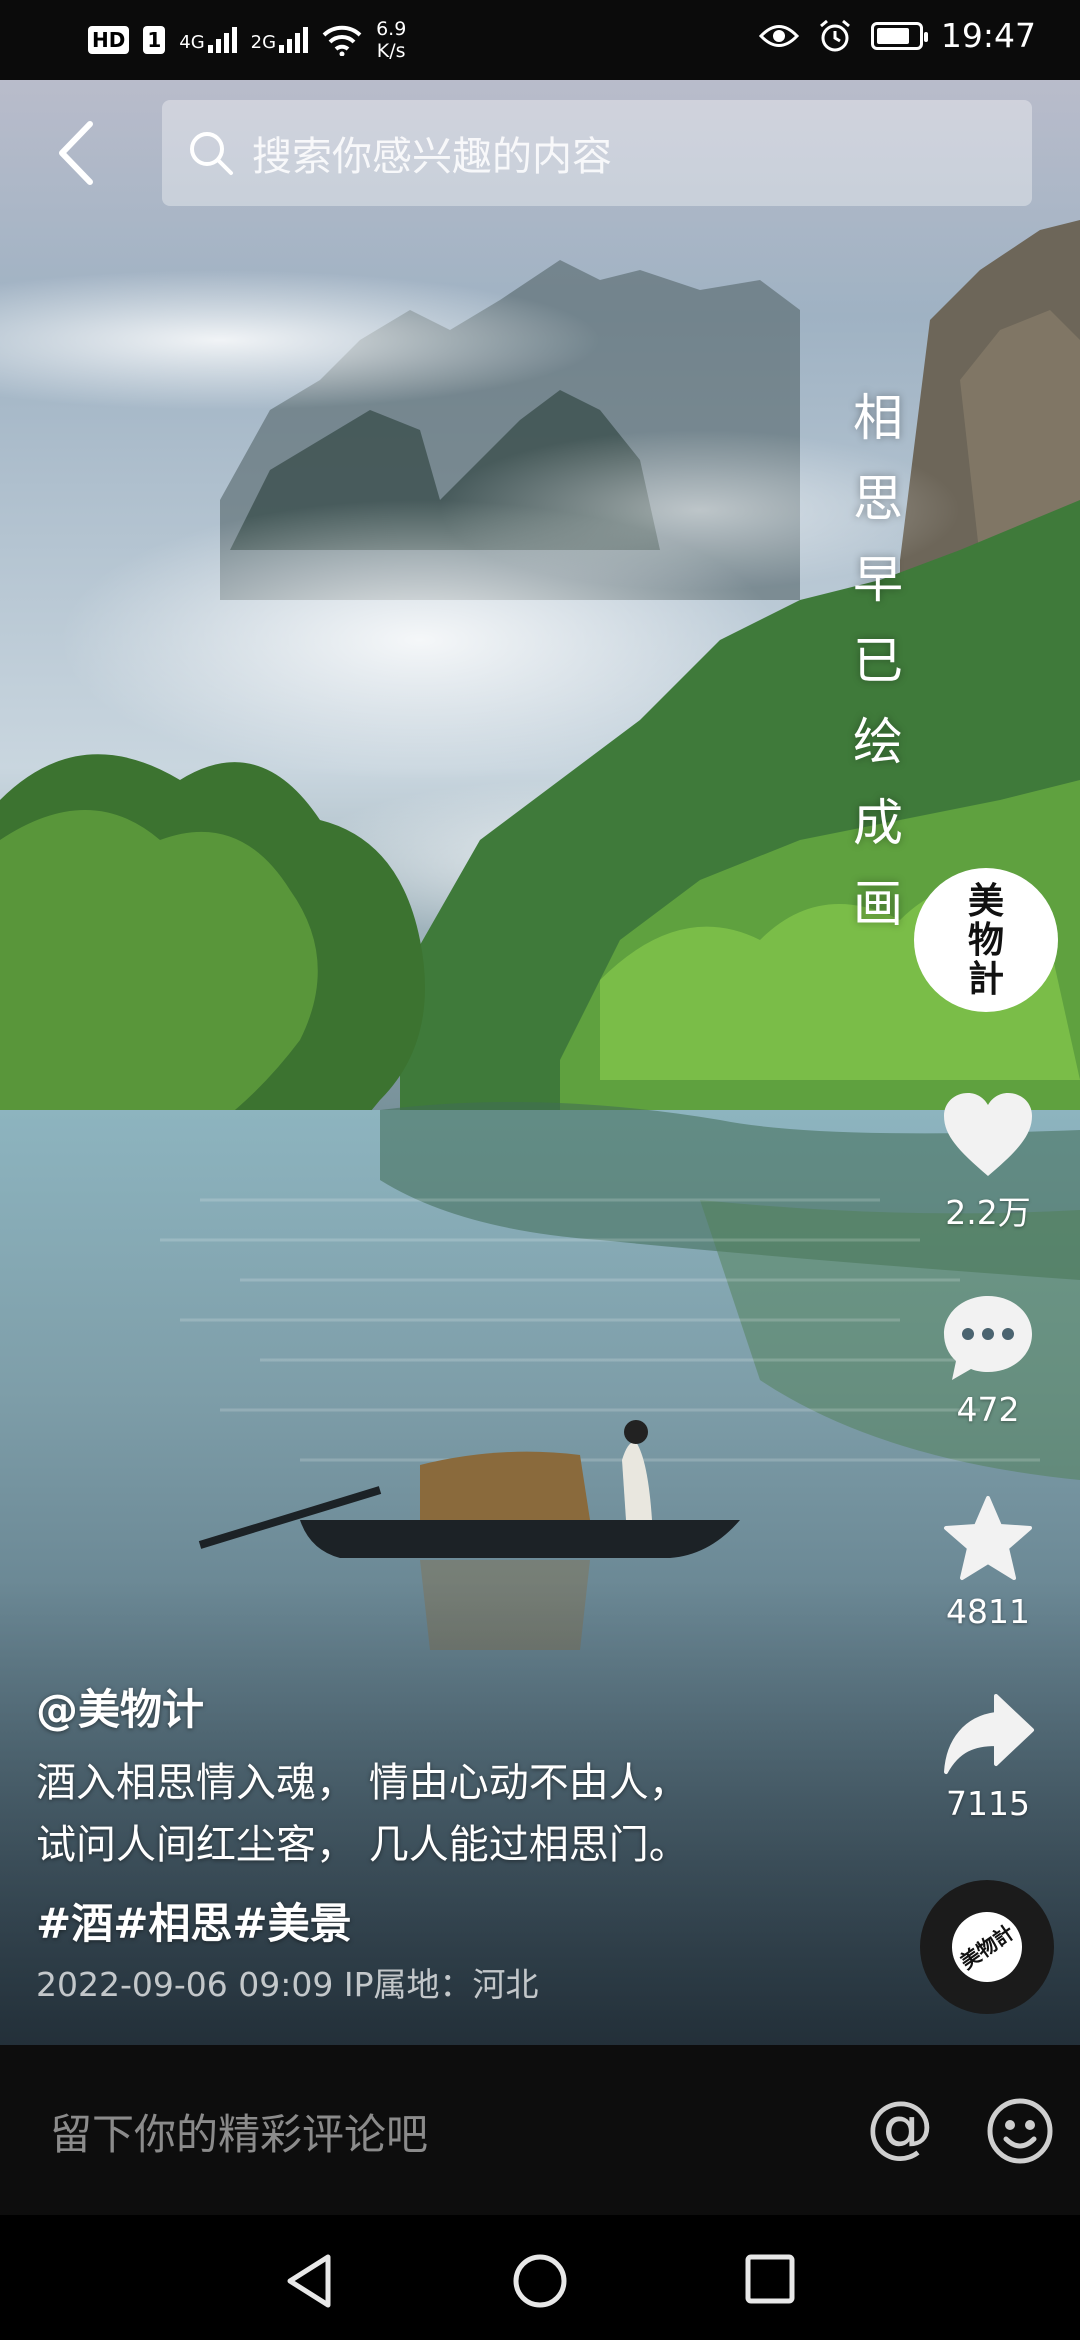 Image resolution: width=1080 pixels, height=2340 pixels. Describe the element at coordinates (1020, 2131) in the screenshot. I see `emoji-icon` at that location.